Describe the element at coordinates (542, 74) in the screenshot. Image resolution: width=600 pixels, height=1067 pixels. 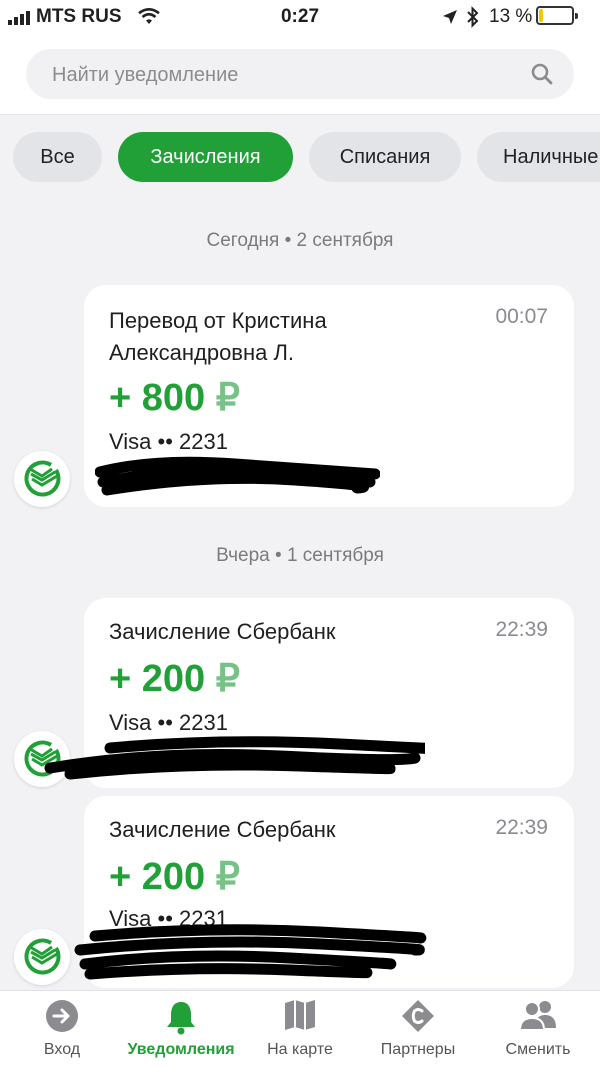
I see `search-icon` at that location.